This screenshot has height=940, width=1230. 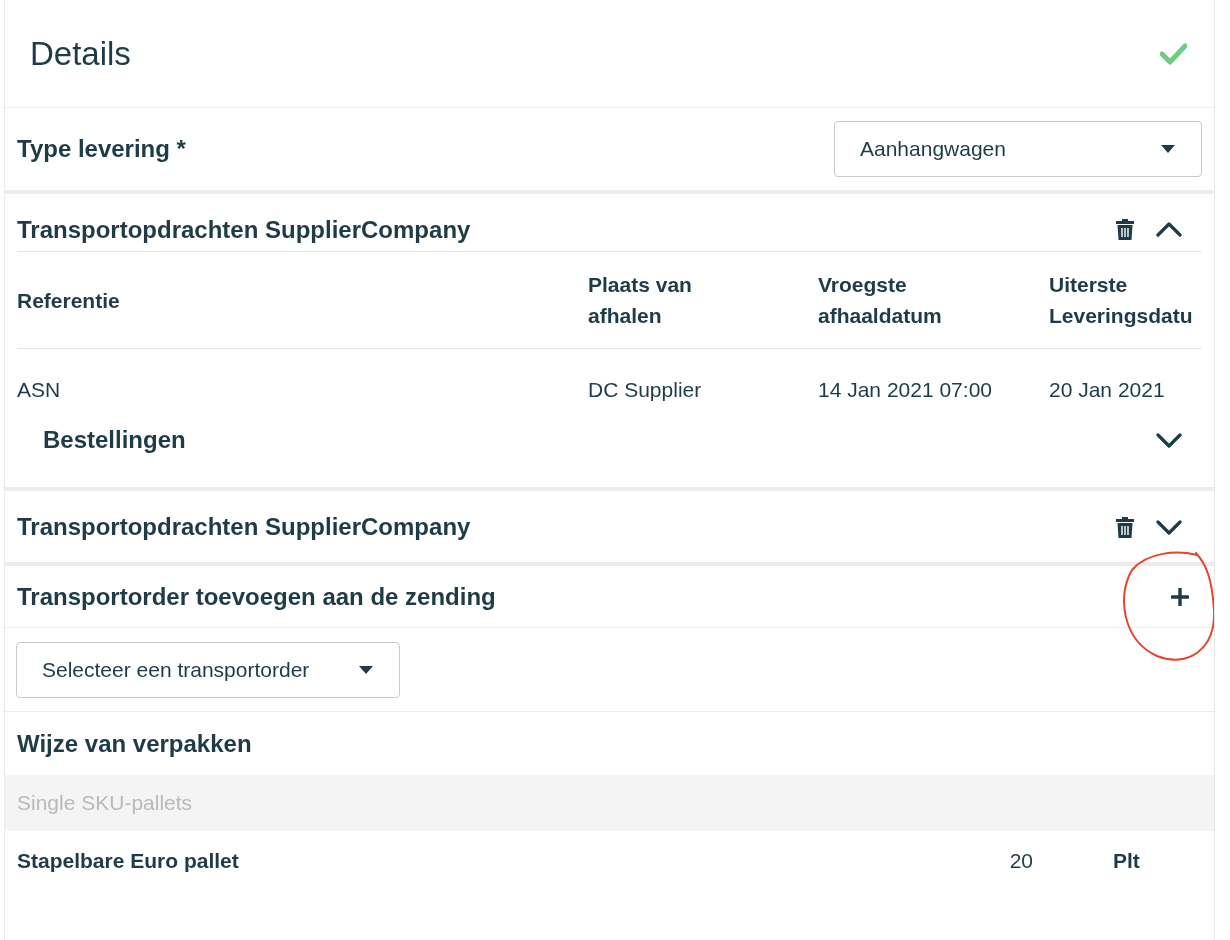 What do you see at coordinates (1018, 149) in the screenshot?
I see `delivery-type-select: Aanhangwagen` at bounding box center [1018, 149].